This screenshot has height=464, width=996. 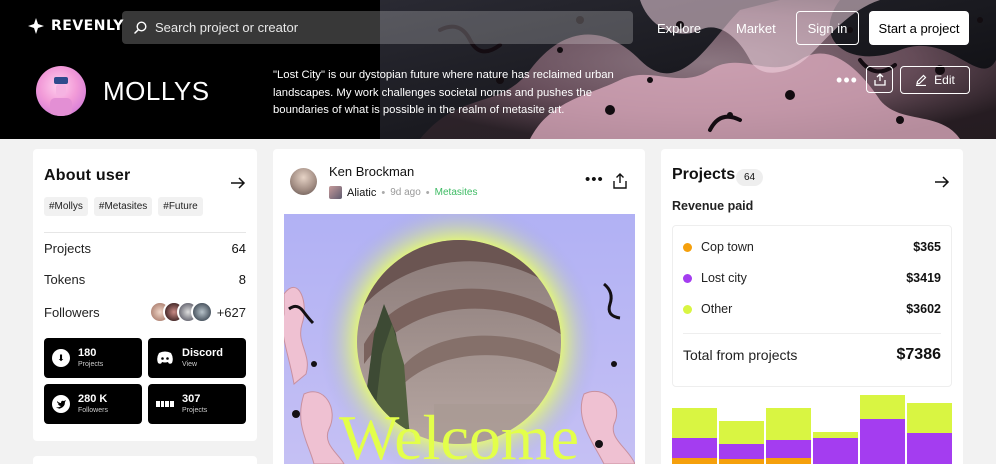 What do you see at coordinates (36, 26) in the screenshot?
I see `logo-icon` at bounding box center [36, 26].